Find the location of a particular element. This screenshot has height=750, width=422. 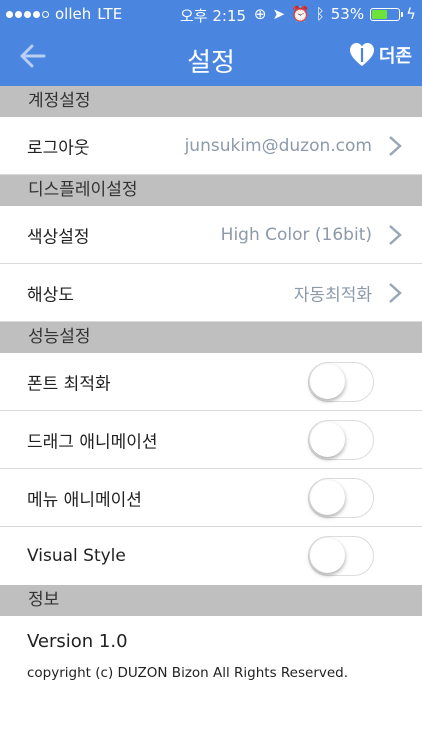

section-header-account: 계정설정 is located at coordinates (211, 101).